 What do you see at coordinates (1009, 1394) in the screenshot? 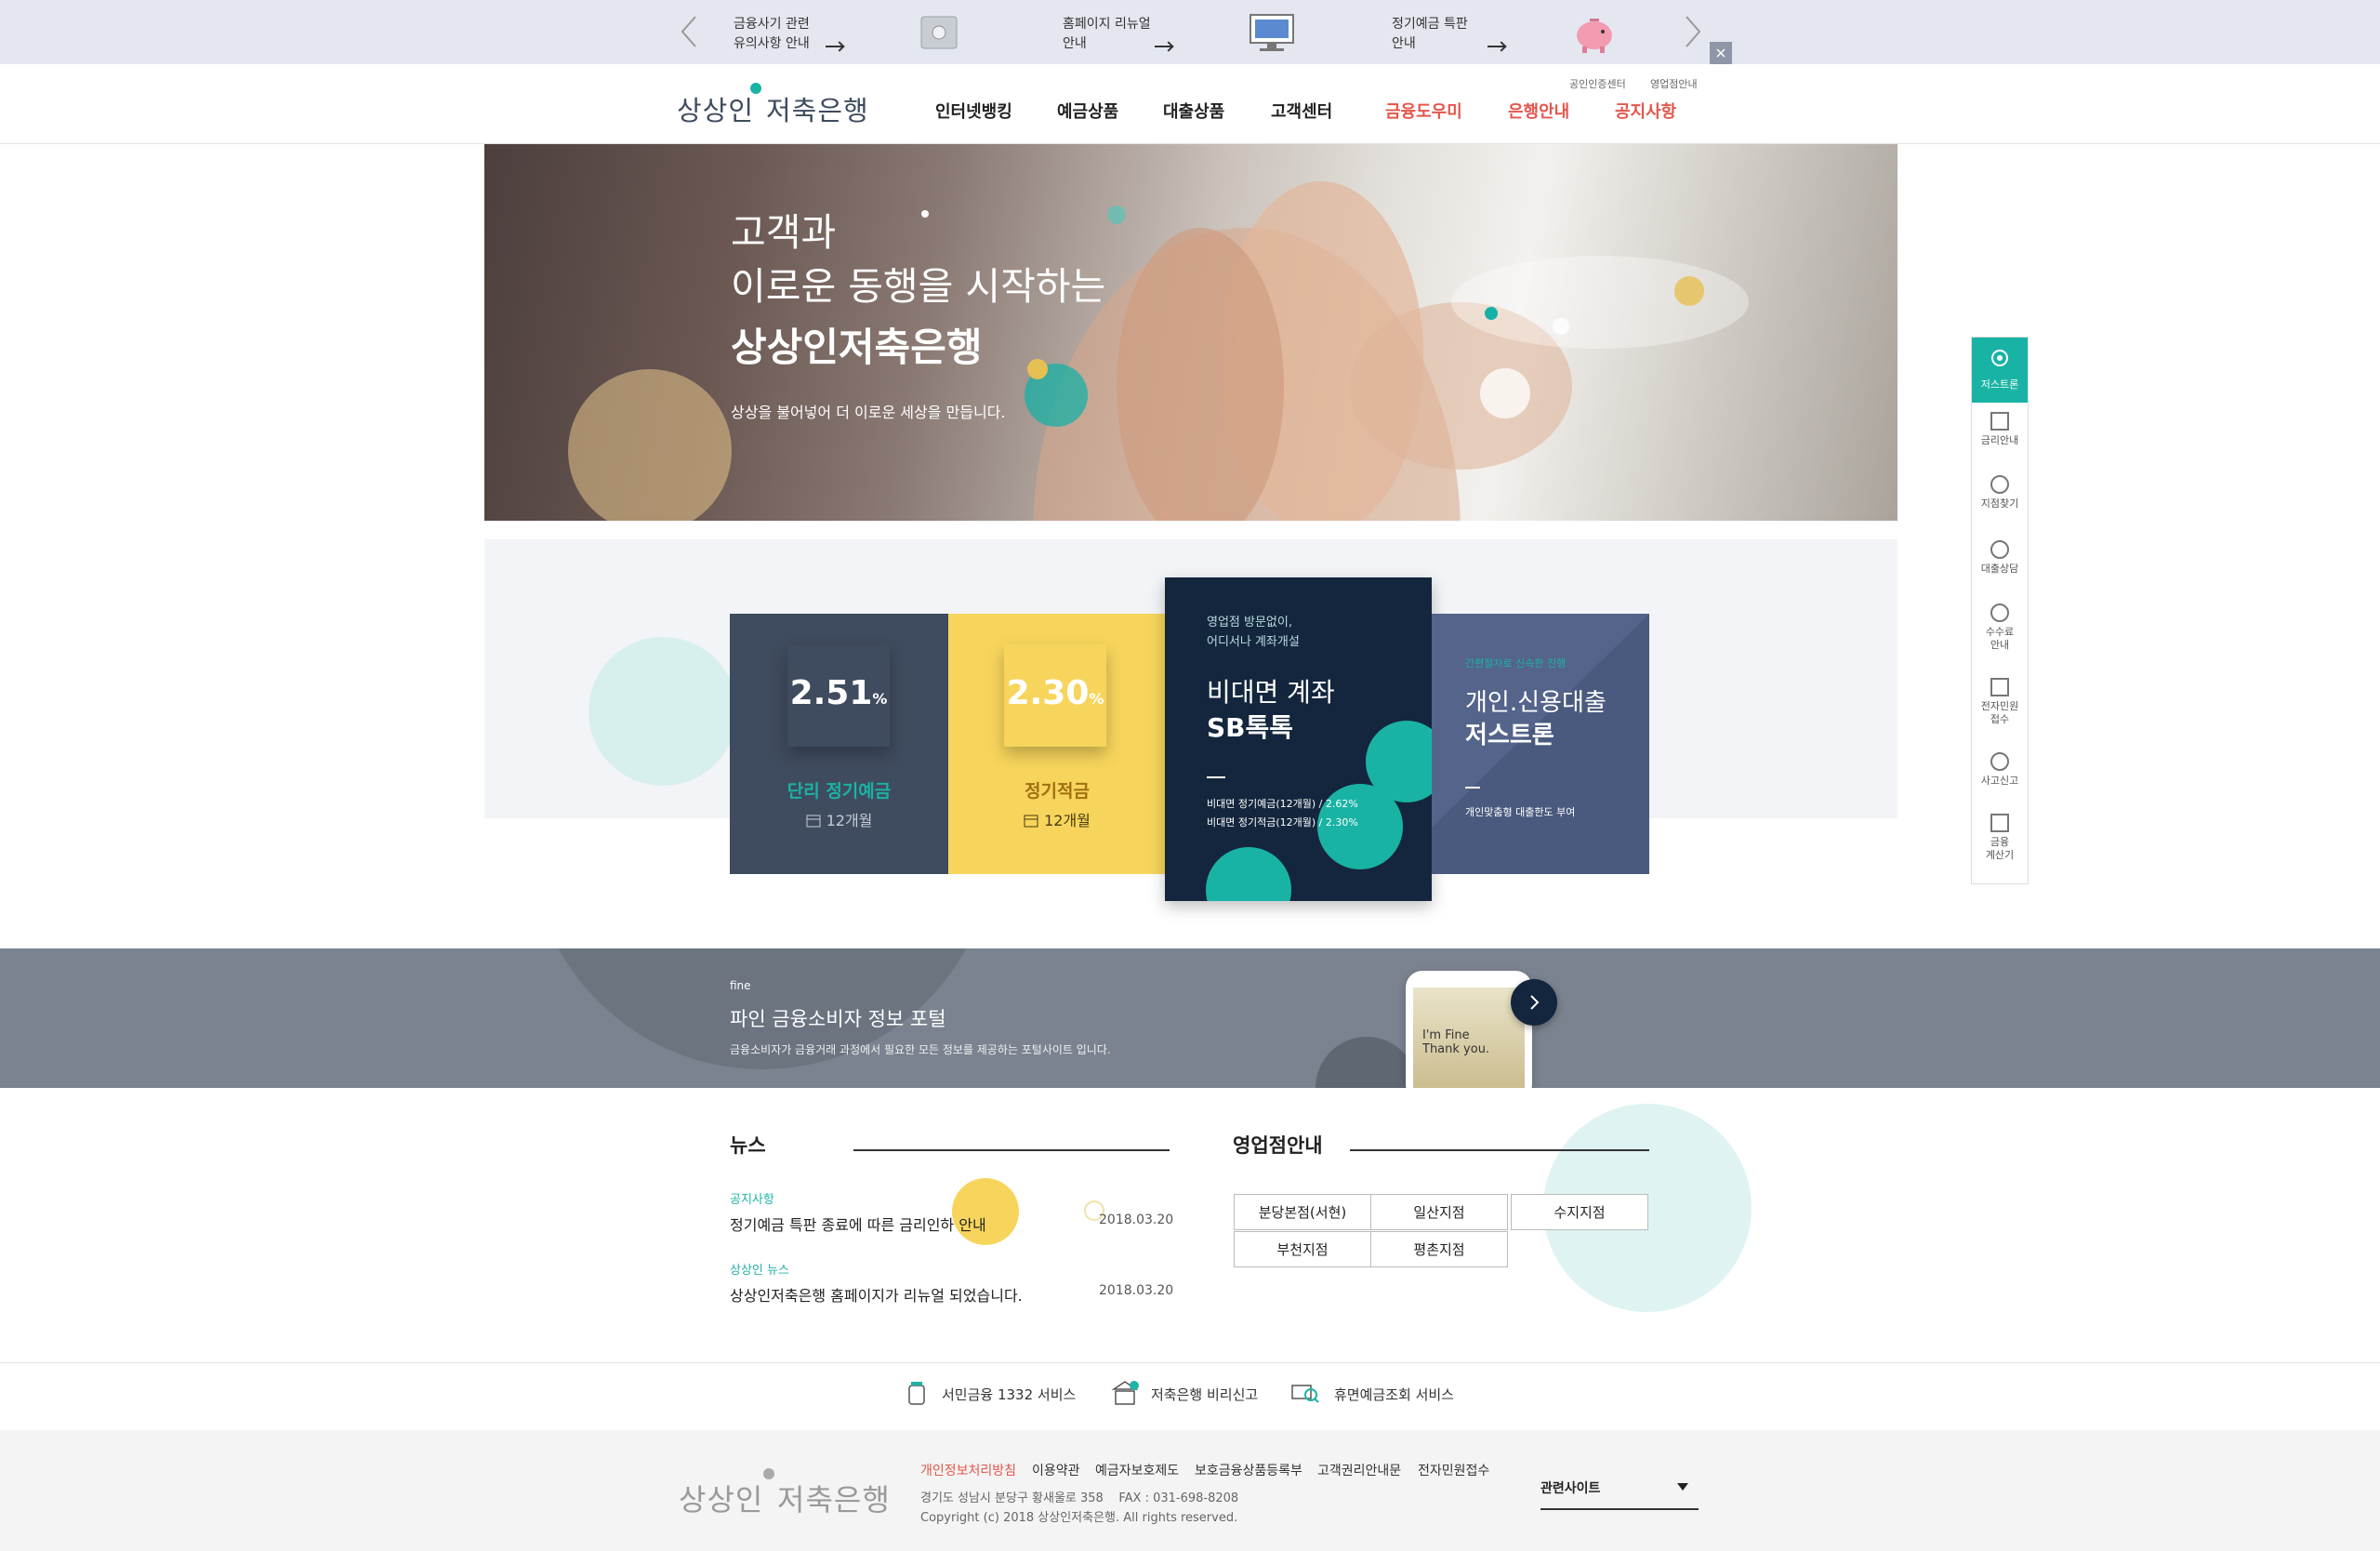
I see `service-1332: 서민금융 1332 서비스` at bounding box center [1009, 1394].